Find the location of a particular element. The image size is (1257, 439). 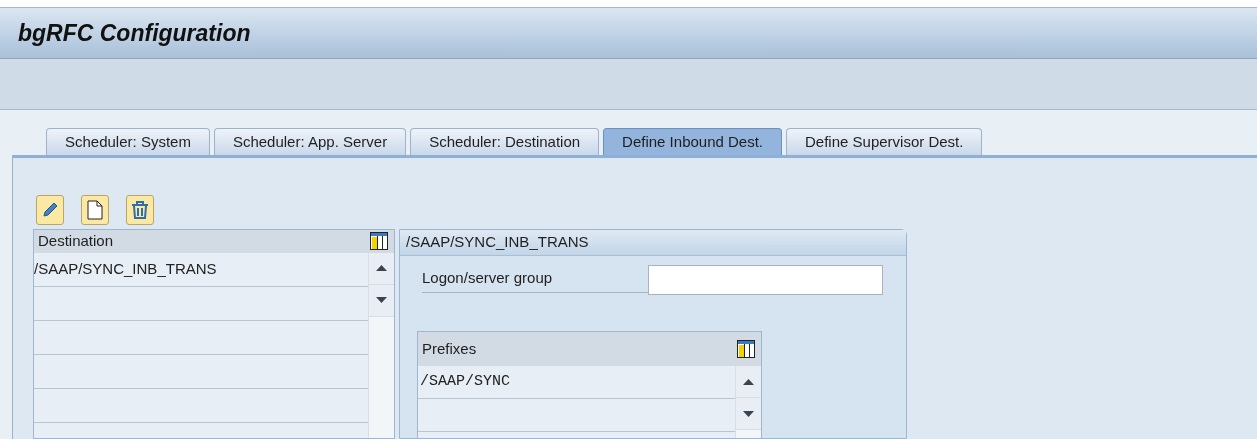

delete-button is located at coordinates (140, 210).